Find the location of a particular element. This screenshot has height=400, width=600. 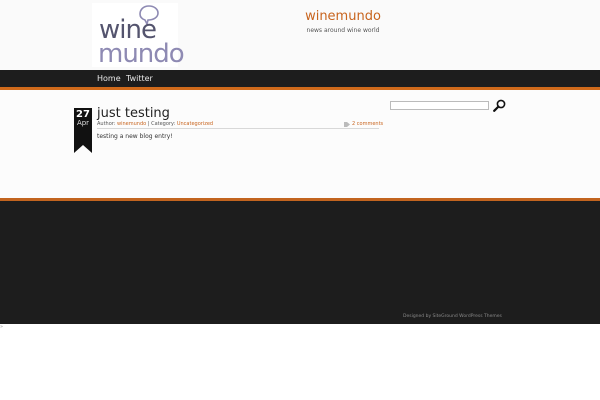

author-link: winemundo is located at coordinates (131, 124).